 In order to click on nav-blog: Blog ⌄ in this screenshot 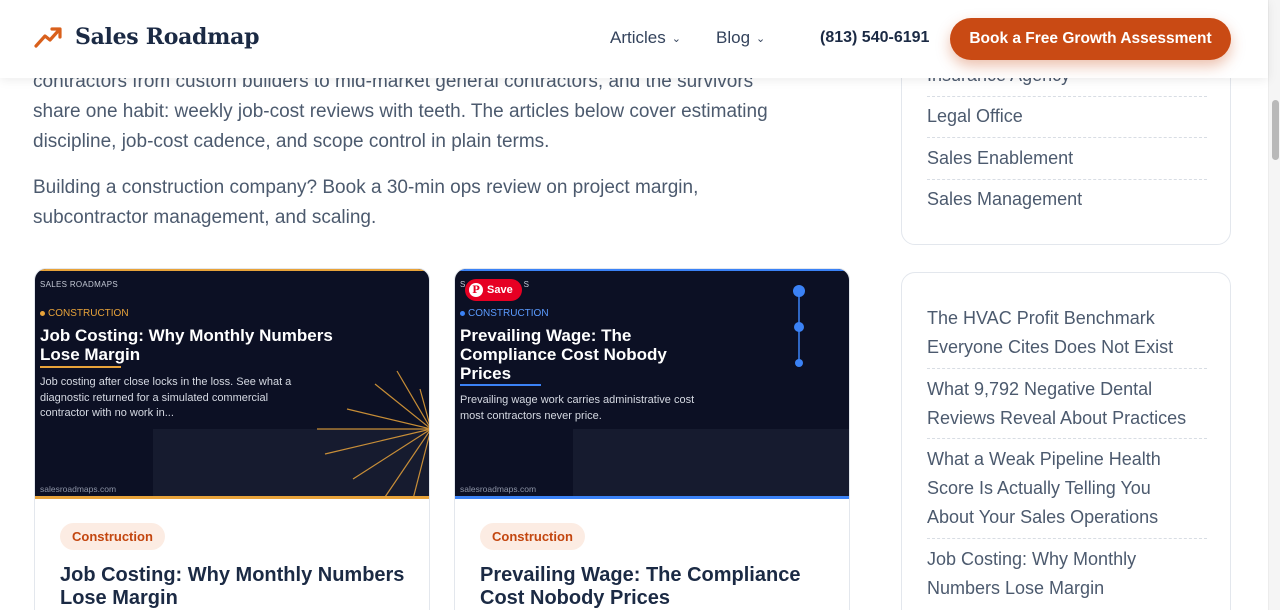, I will do `click(740, 38)`.